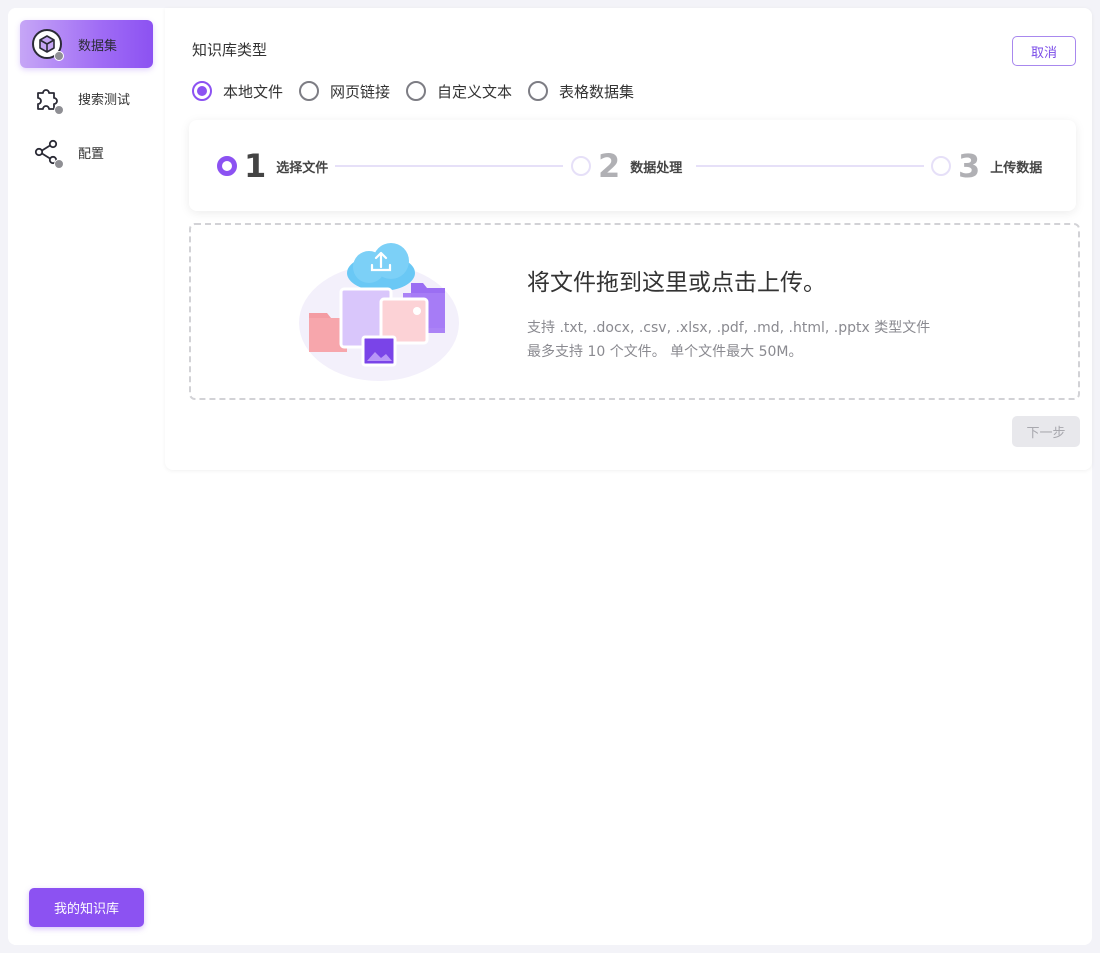 Image resolution: width=1100 pixels, height=953 pixels. Describe the element at coordinates (665, 352) in the screenshot. I see `upload-hint-limits: 最多支持 10 个文件。 单个文件最大 50M。` at that location.